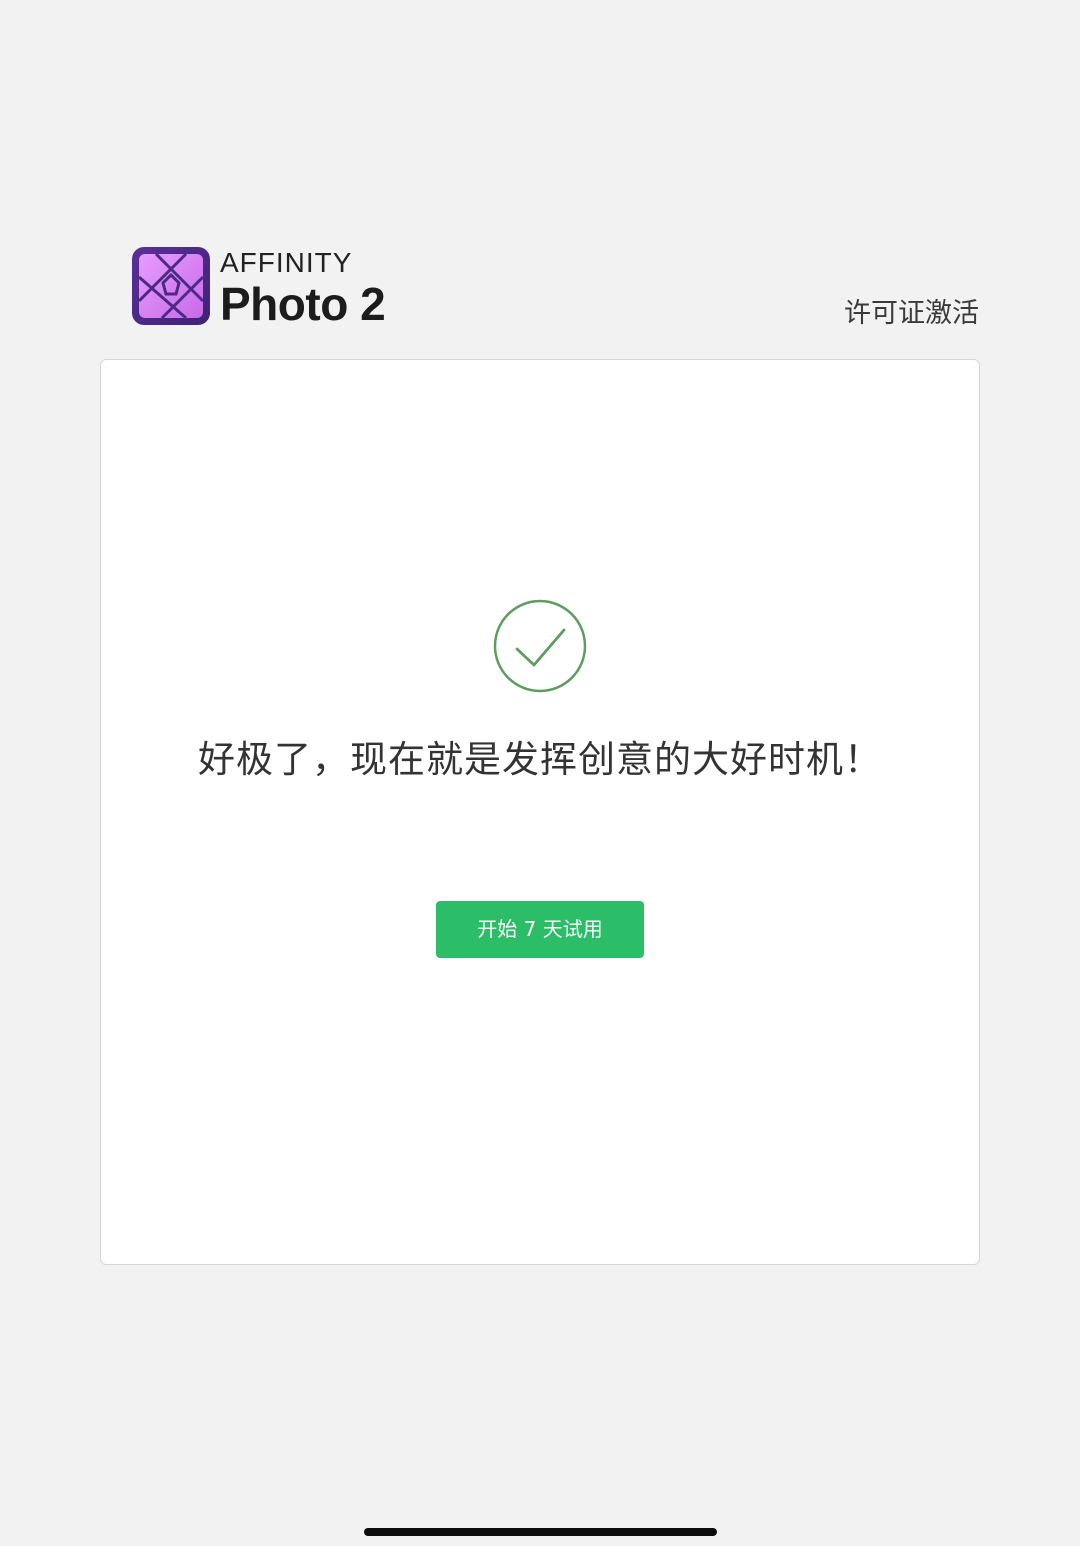 The width and height of the screenshot is (1080, 1546). Describe the element at coordinates (540, 646) in the screenshot. I see `check-circle-icon` at that location.